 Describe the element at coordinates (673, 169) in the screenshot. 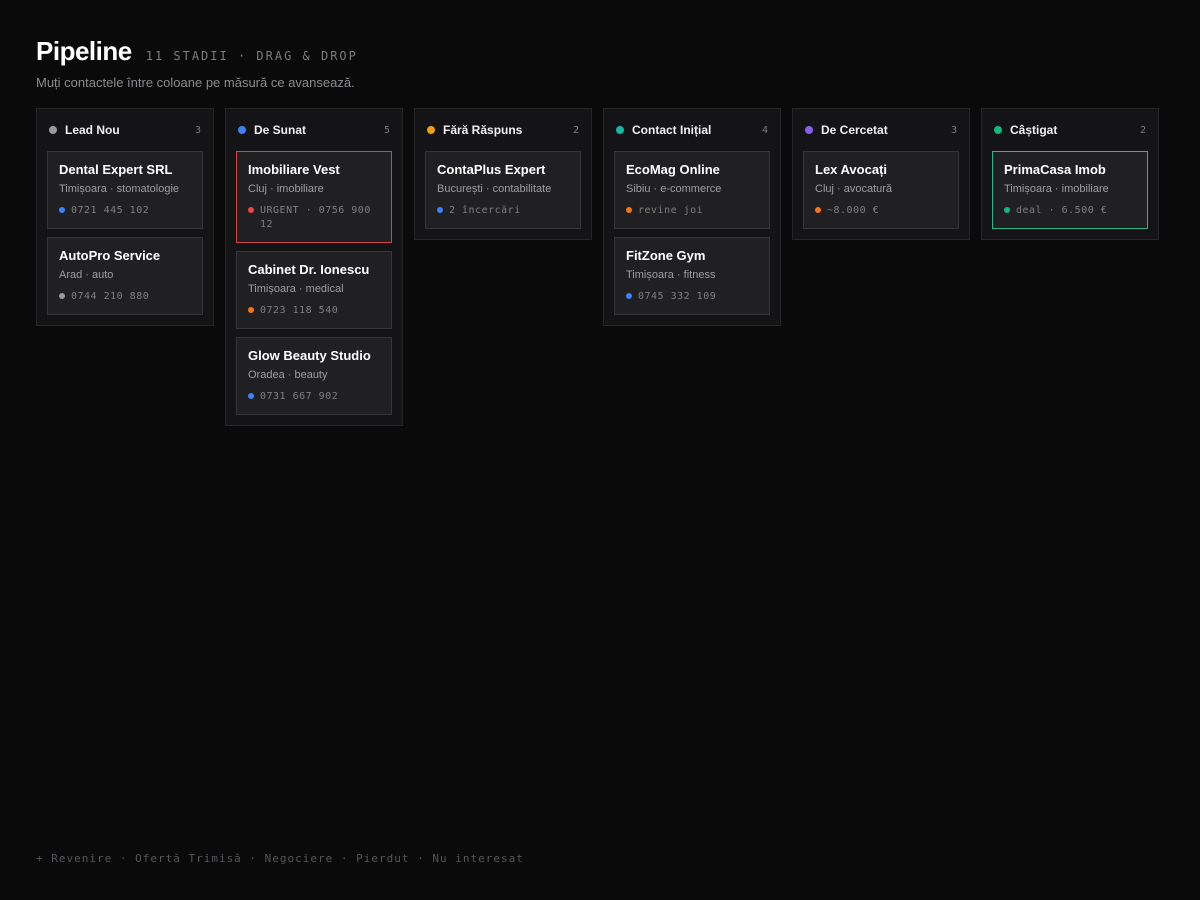

I see `contact-name: EcoMag Online` at that location.